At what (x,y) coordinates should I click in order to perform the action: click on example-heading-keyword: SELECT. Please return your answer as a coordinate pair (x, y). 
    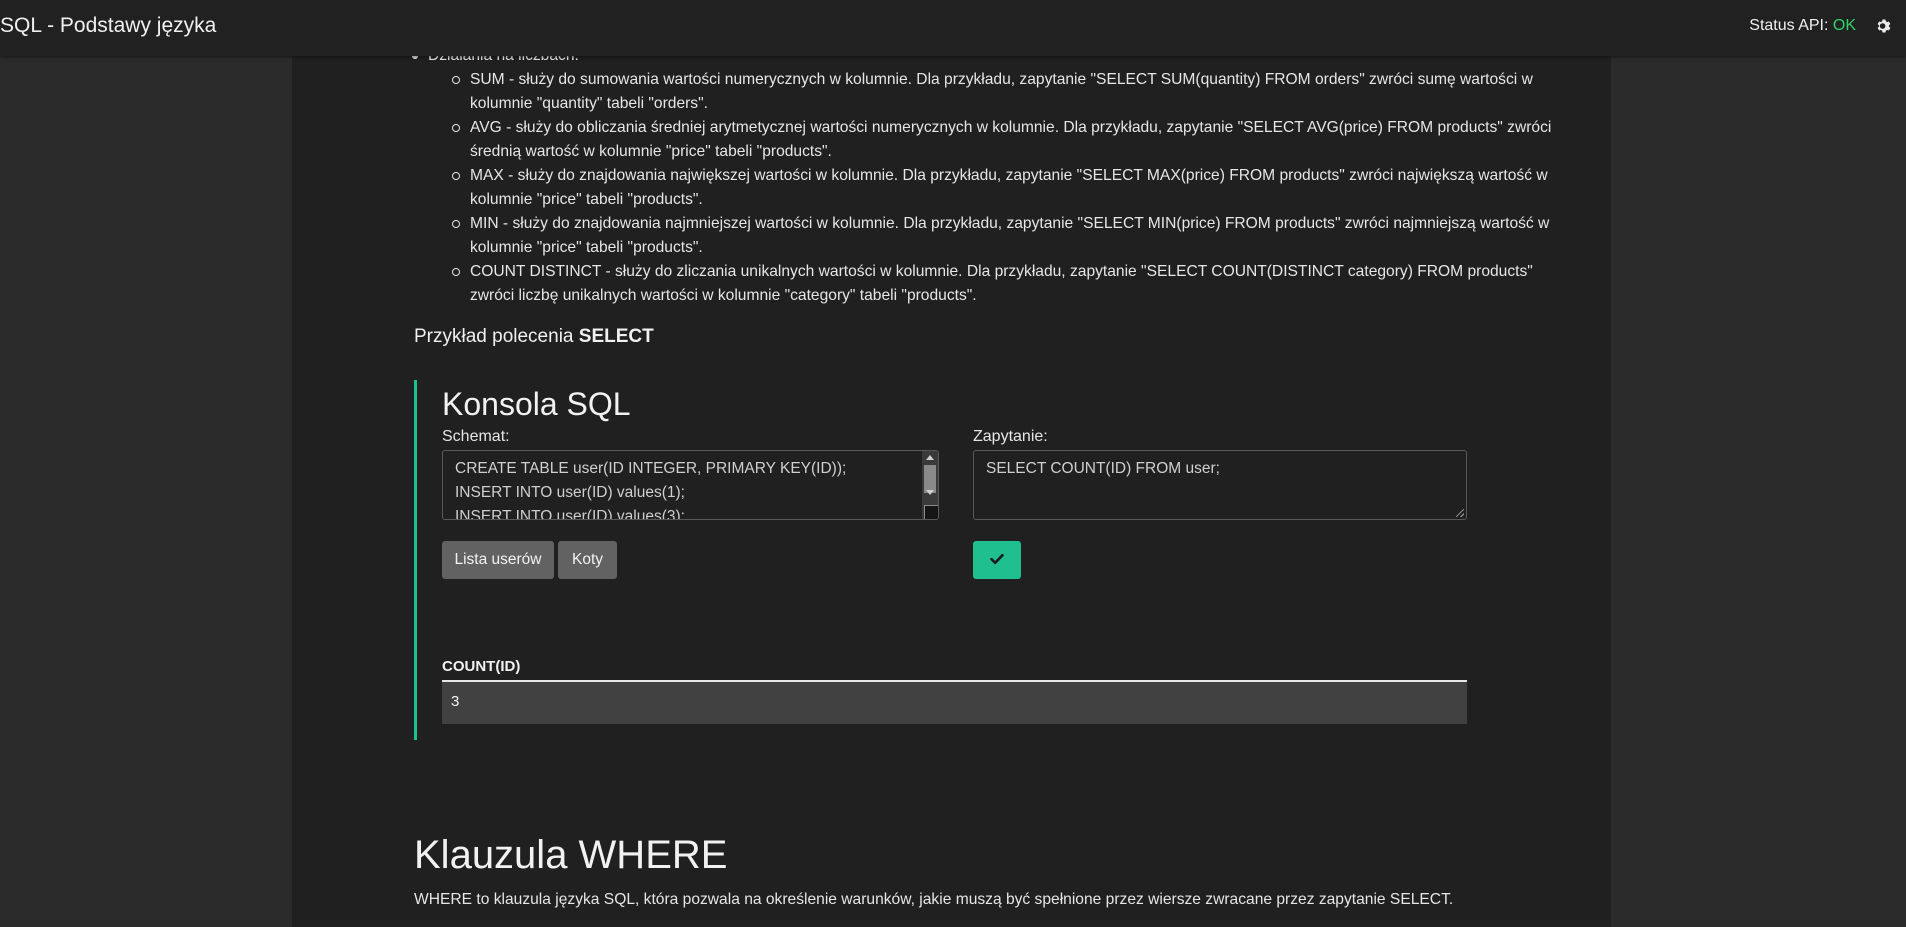
    Looking at the image, I should click on (616, 336).